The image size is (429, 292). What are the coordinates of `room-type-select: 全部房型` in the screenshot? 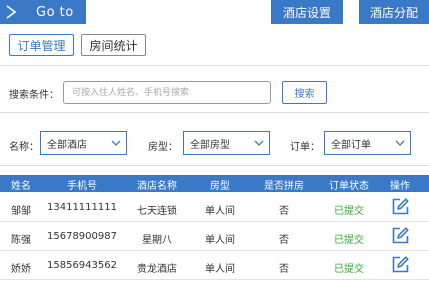 It's located at (226, 143).